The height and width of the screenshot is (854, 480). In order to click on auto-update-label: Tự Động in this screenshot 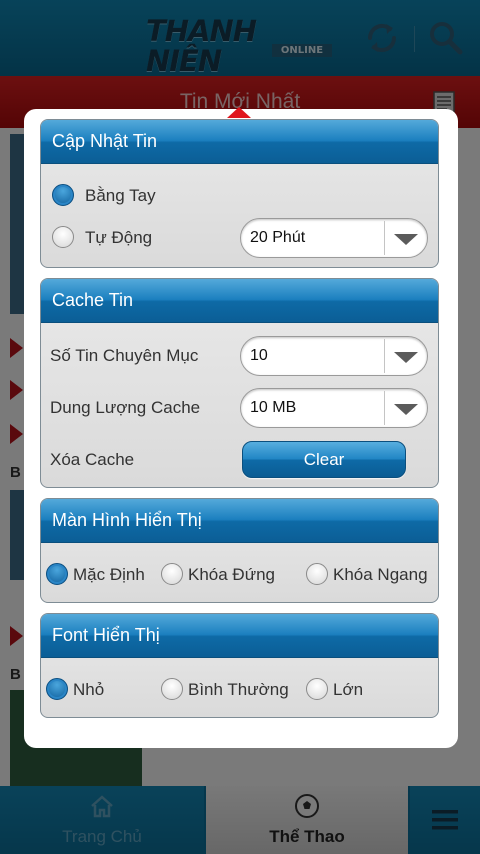, I will do `click(119, 237)`.